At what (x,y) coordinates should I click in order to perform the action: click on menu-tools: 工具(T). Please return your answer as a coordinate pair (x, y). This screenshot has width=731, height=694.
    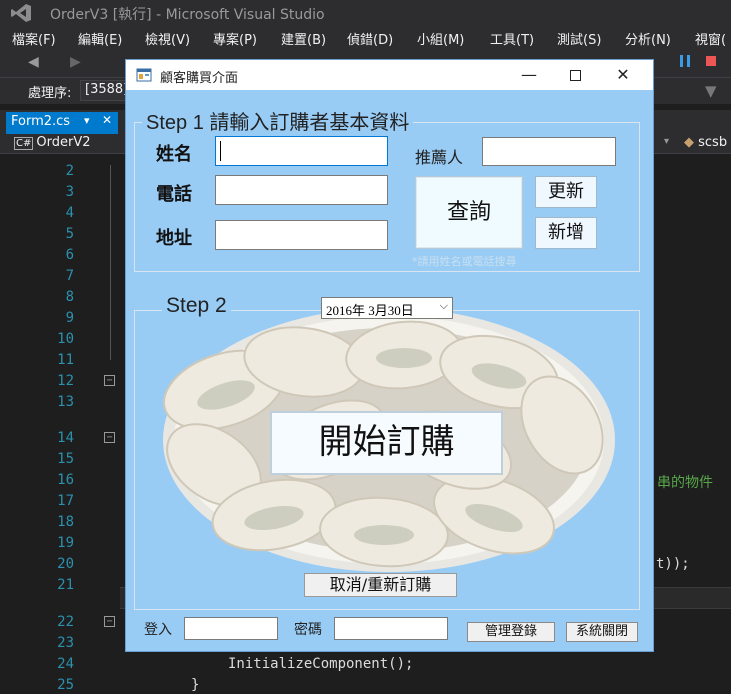
    Looking at the image, I should click on (512, 38).